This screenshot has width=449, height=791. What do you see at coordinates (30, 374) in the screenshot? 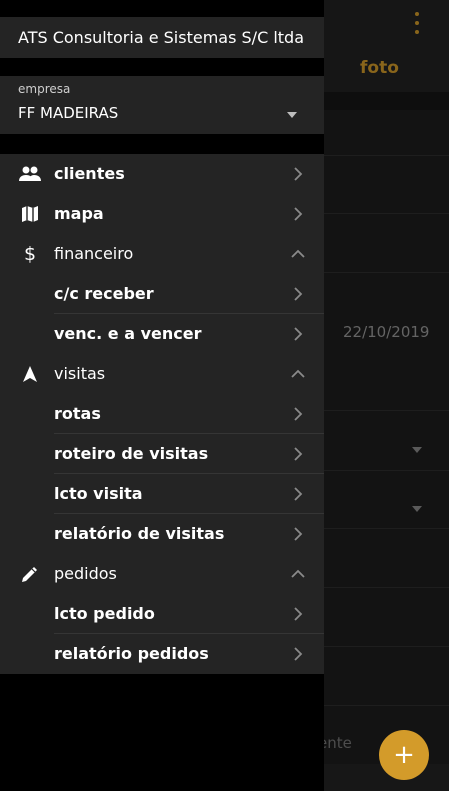
I see `navigation-icon` at bounding box center [30, 374].